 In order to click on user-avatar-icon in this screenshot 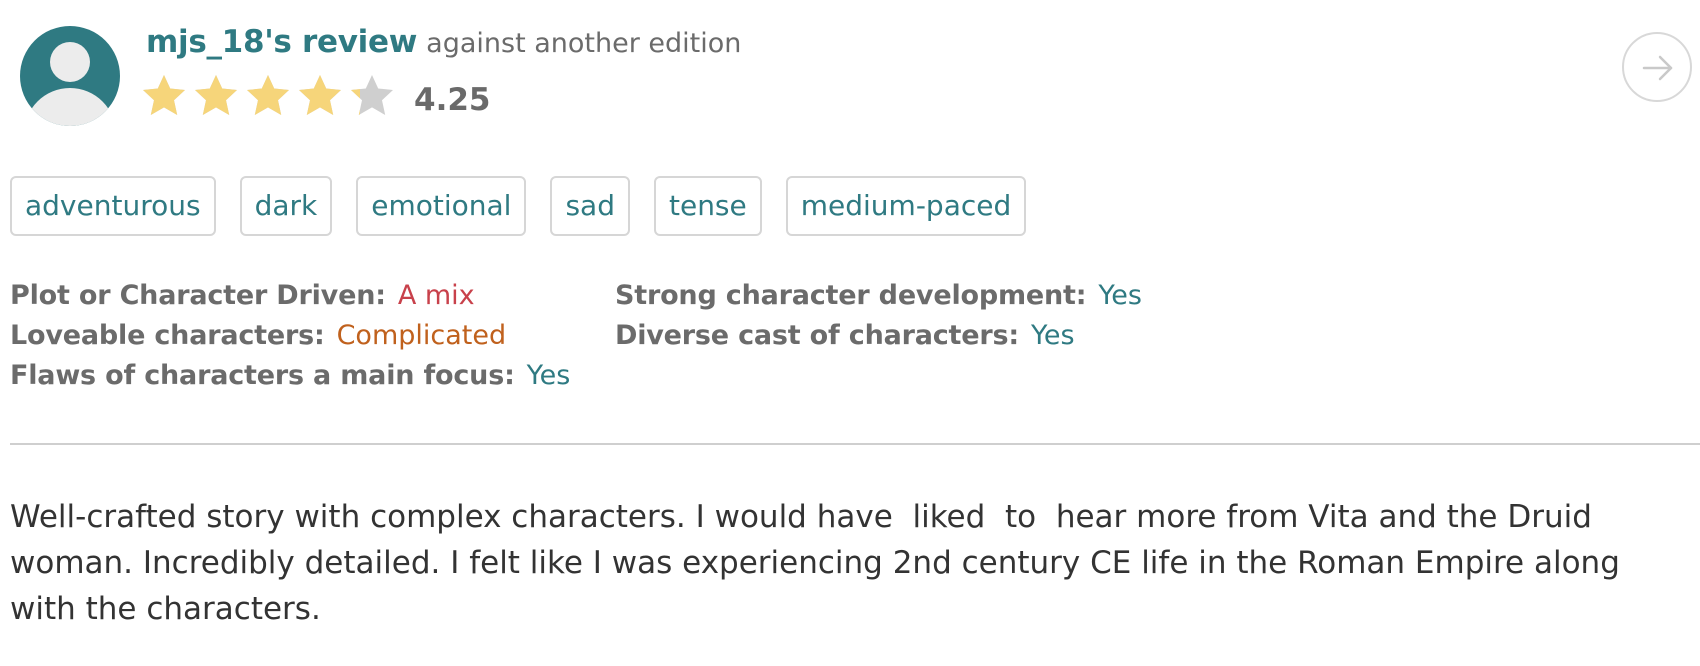, I will do `click(70, 76)`.